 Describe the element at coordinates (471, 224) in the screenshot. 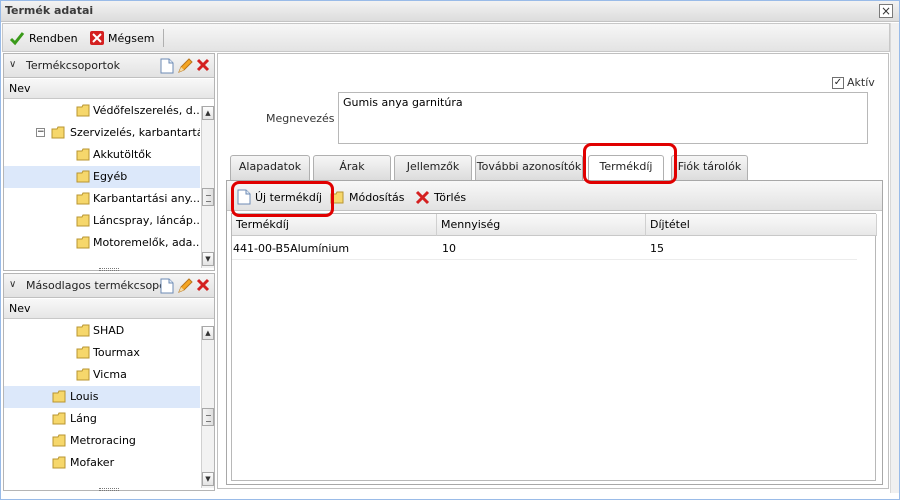

I see `column-header-label: Mennyiség` at that location.